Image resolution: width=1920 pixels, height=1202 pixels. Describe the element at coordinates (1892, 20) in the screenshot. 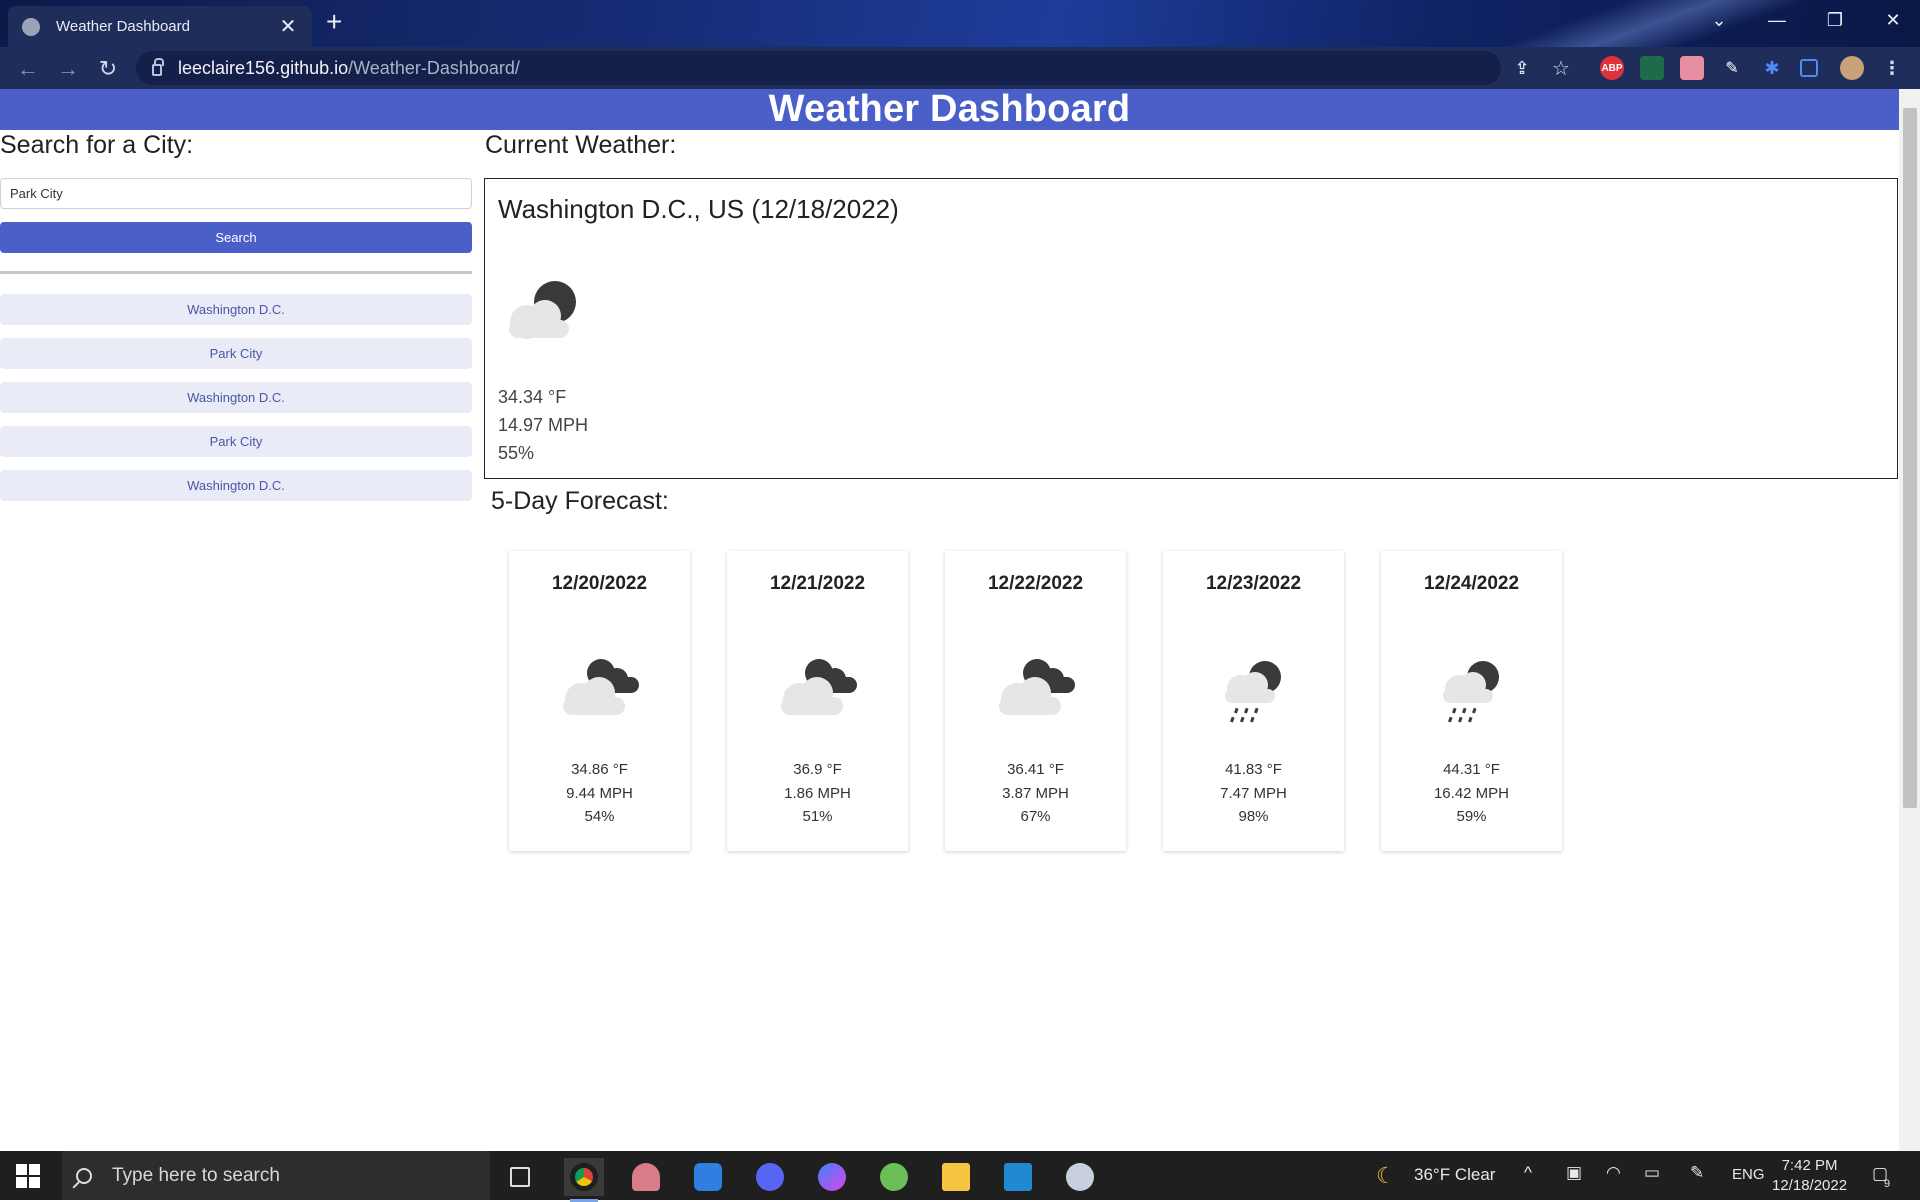

I see `close-window-icon: ✕` at that location.